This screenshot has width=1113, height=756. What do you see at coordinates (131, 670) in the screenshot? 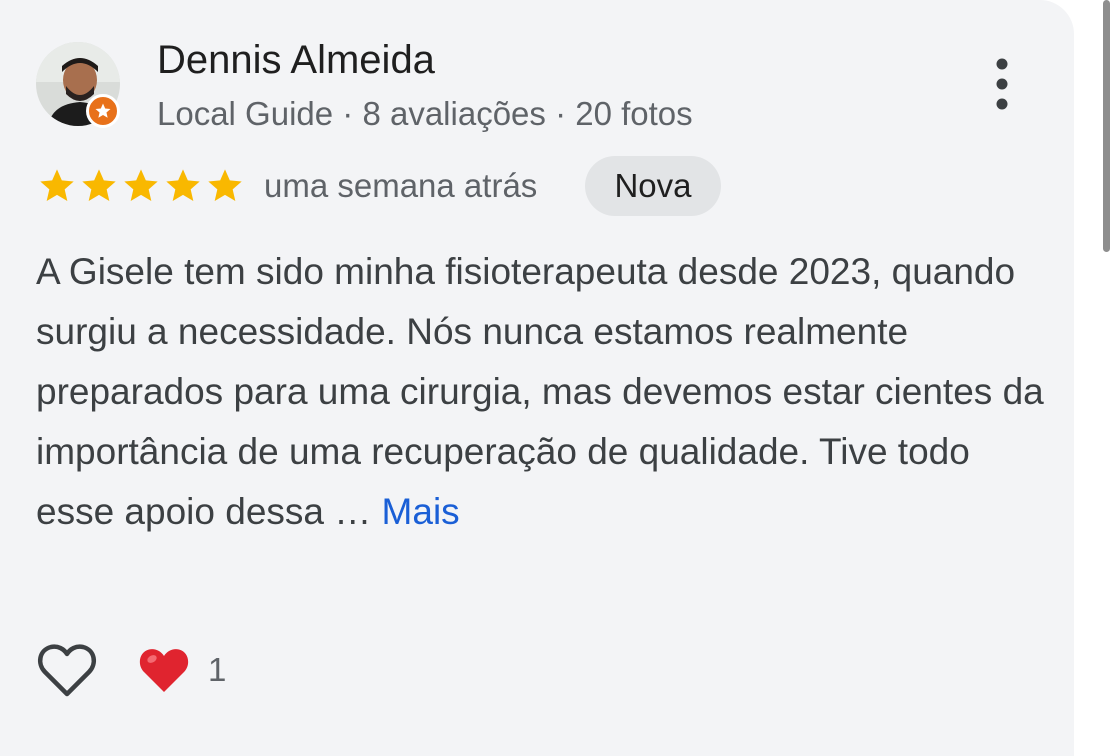
I see `review-actions: 1` at bounding box center [131, 670].